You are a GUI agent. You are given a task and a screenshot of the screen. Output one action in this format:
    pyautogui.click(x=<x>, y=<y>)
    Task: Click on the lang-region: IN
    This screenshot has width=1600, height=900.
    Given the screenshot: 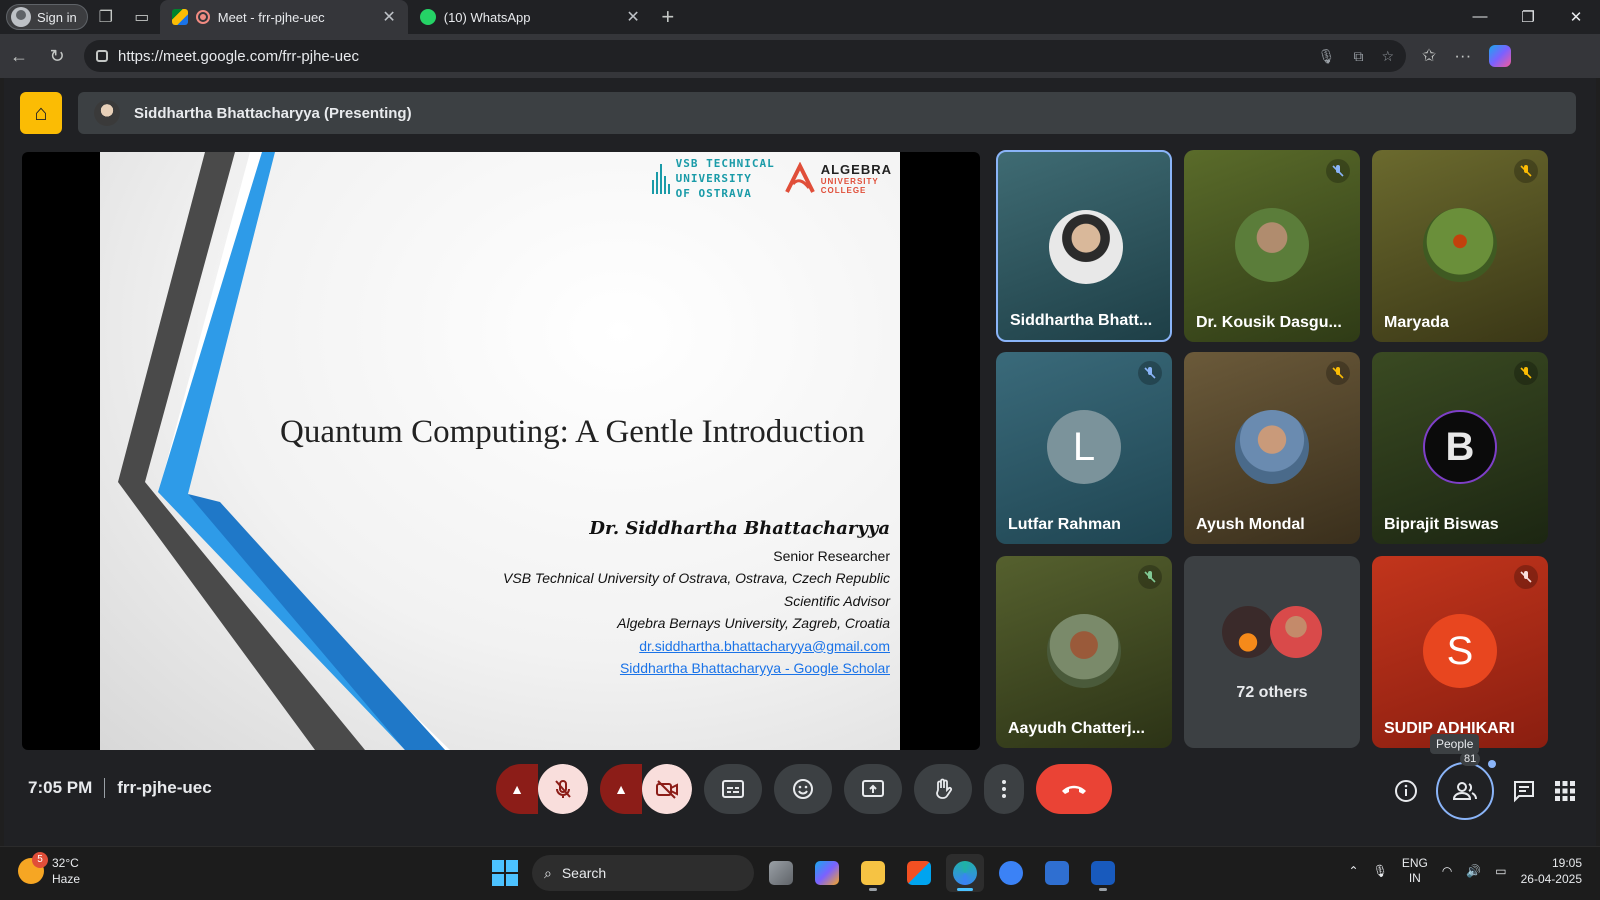 What is the action you would take?
    pyautogui.click(x=1414, y=878)
    